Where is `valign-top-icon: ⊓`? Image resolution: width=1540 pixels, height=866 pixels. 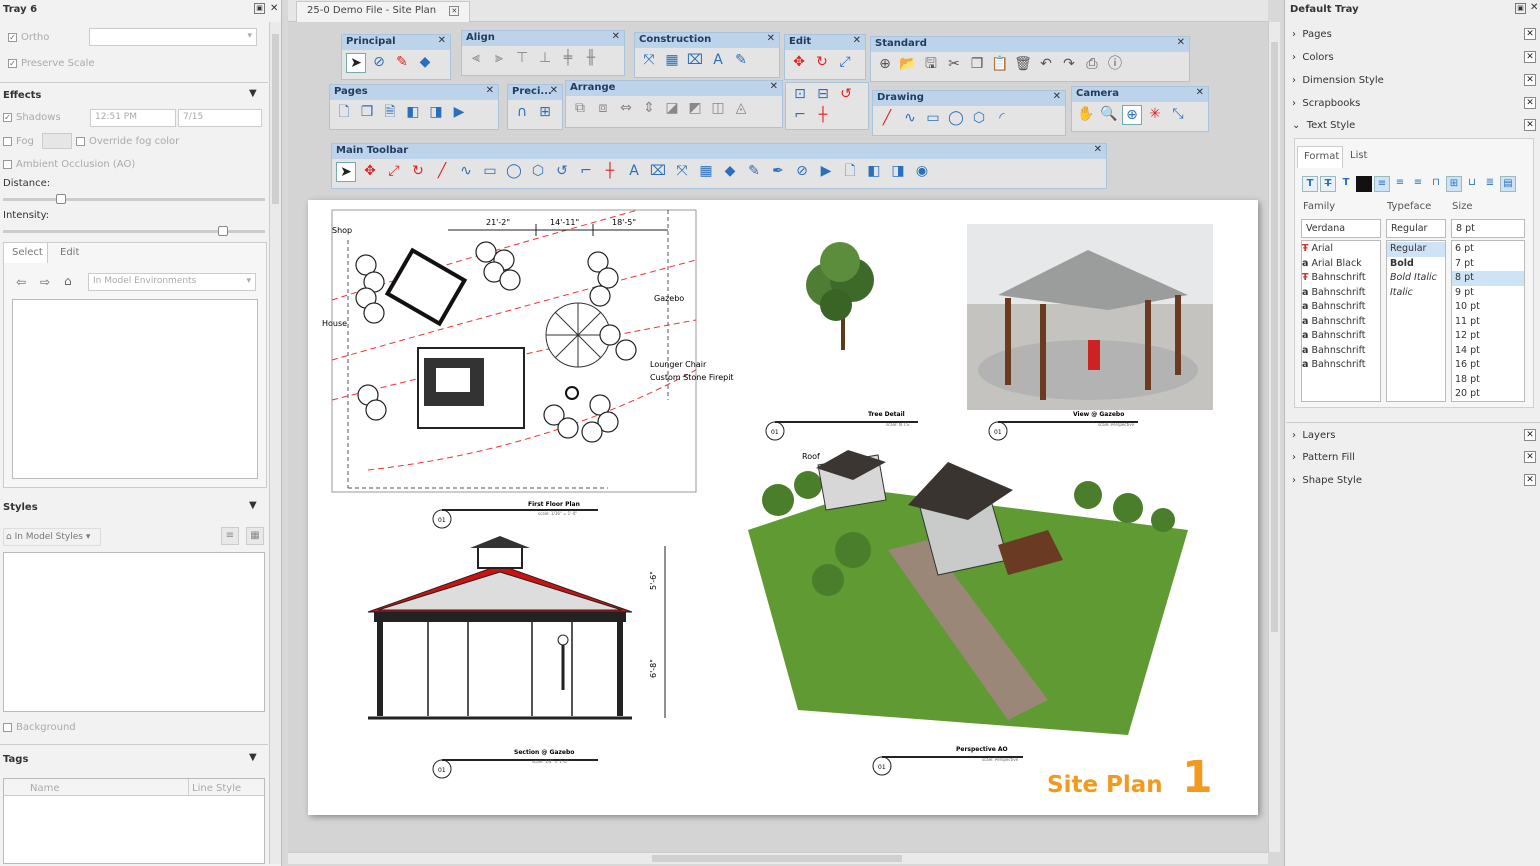 valign-top-icon: ⊓ is located at coordinates (1436, 184).